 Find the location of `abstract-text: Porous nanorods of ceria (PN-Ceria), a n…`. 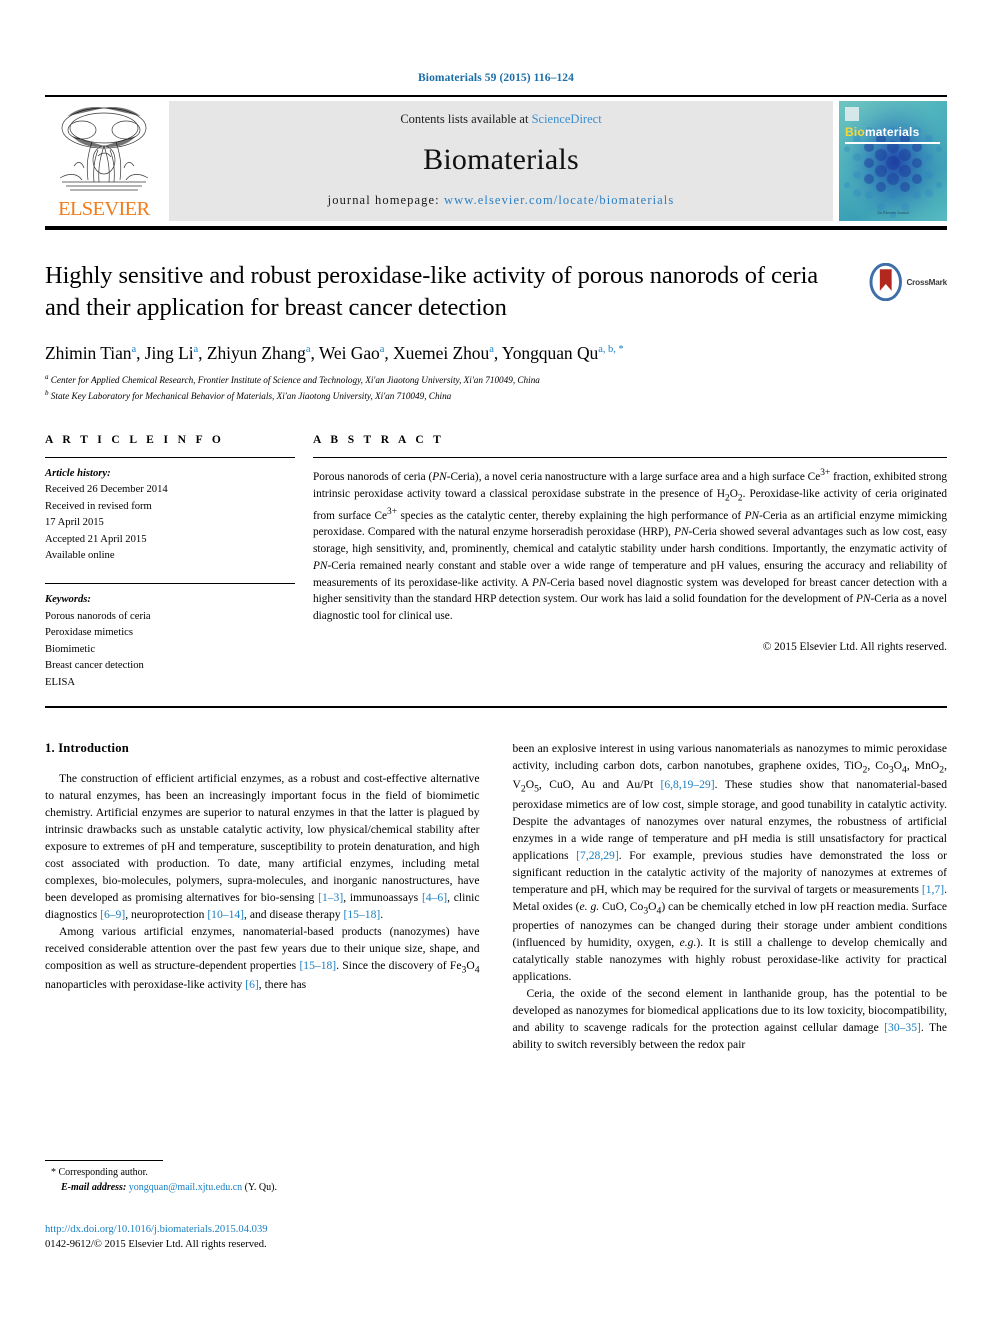

abstract-text: Porous nanorods of ceria (PN-Ceria), a n… is located at coordinates (630, 545).